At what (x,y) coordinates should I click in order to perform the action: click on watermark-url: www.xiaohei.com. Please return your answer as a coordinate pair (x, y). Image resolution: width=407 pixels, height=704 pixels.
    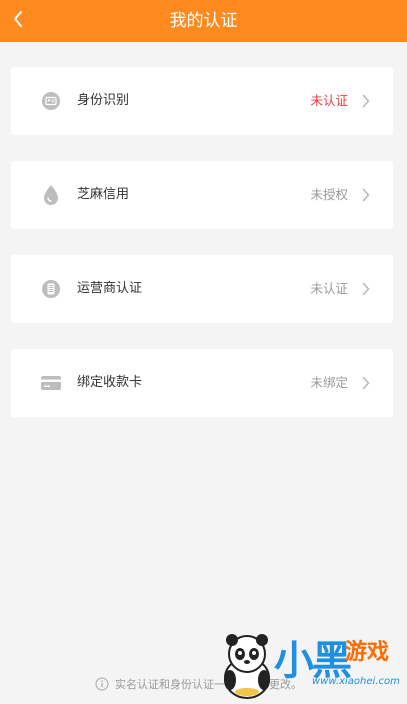
    Looking at the image, I should click on (356, 681).